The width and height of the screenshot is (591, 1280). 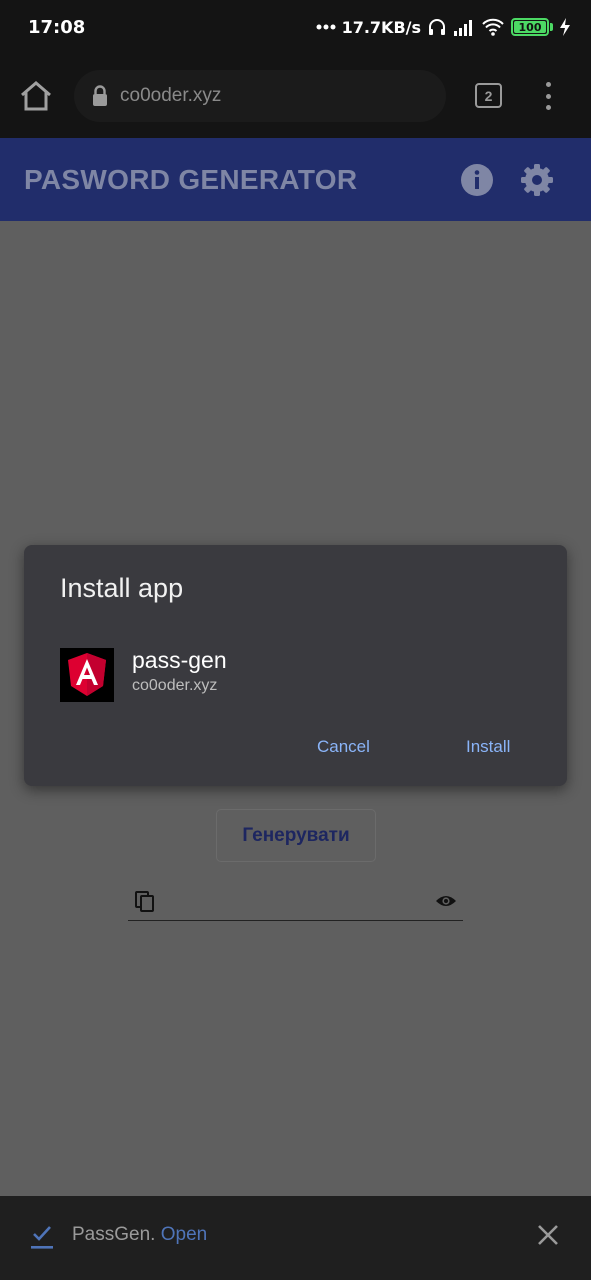 I want to click on lock-icon, so click(x=100, y=95).